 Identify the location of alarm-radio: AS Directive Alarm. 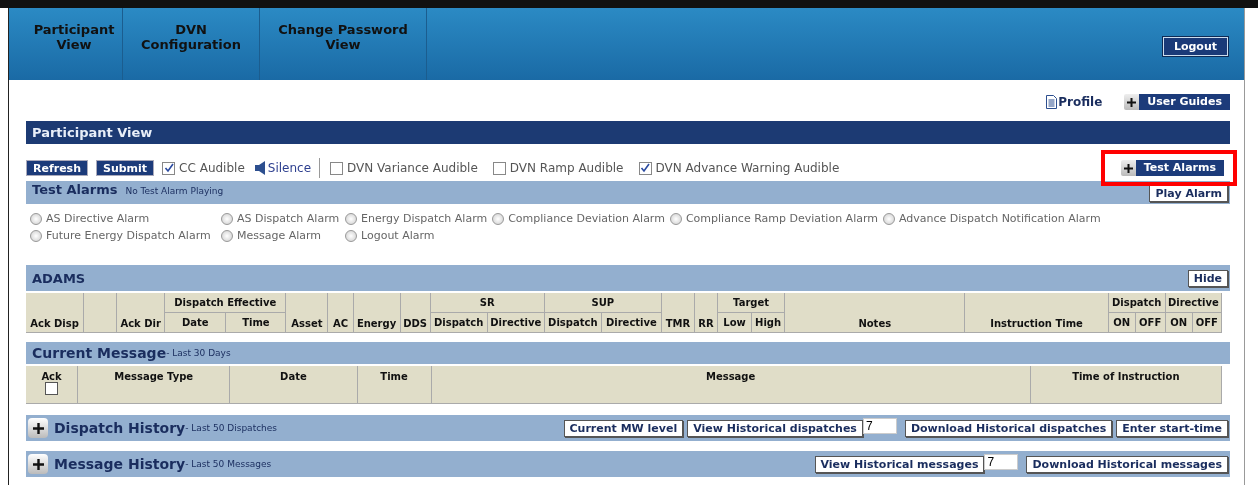
(125, 218).